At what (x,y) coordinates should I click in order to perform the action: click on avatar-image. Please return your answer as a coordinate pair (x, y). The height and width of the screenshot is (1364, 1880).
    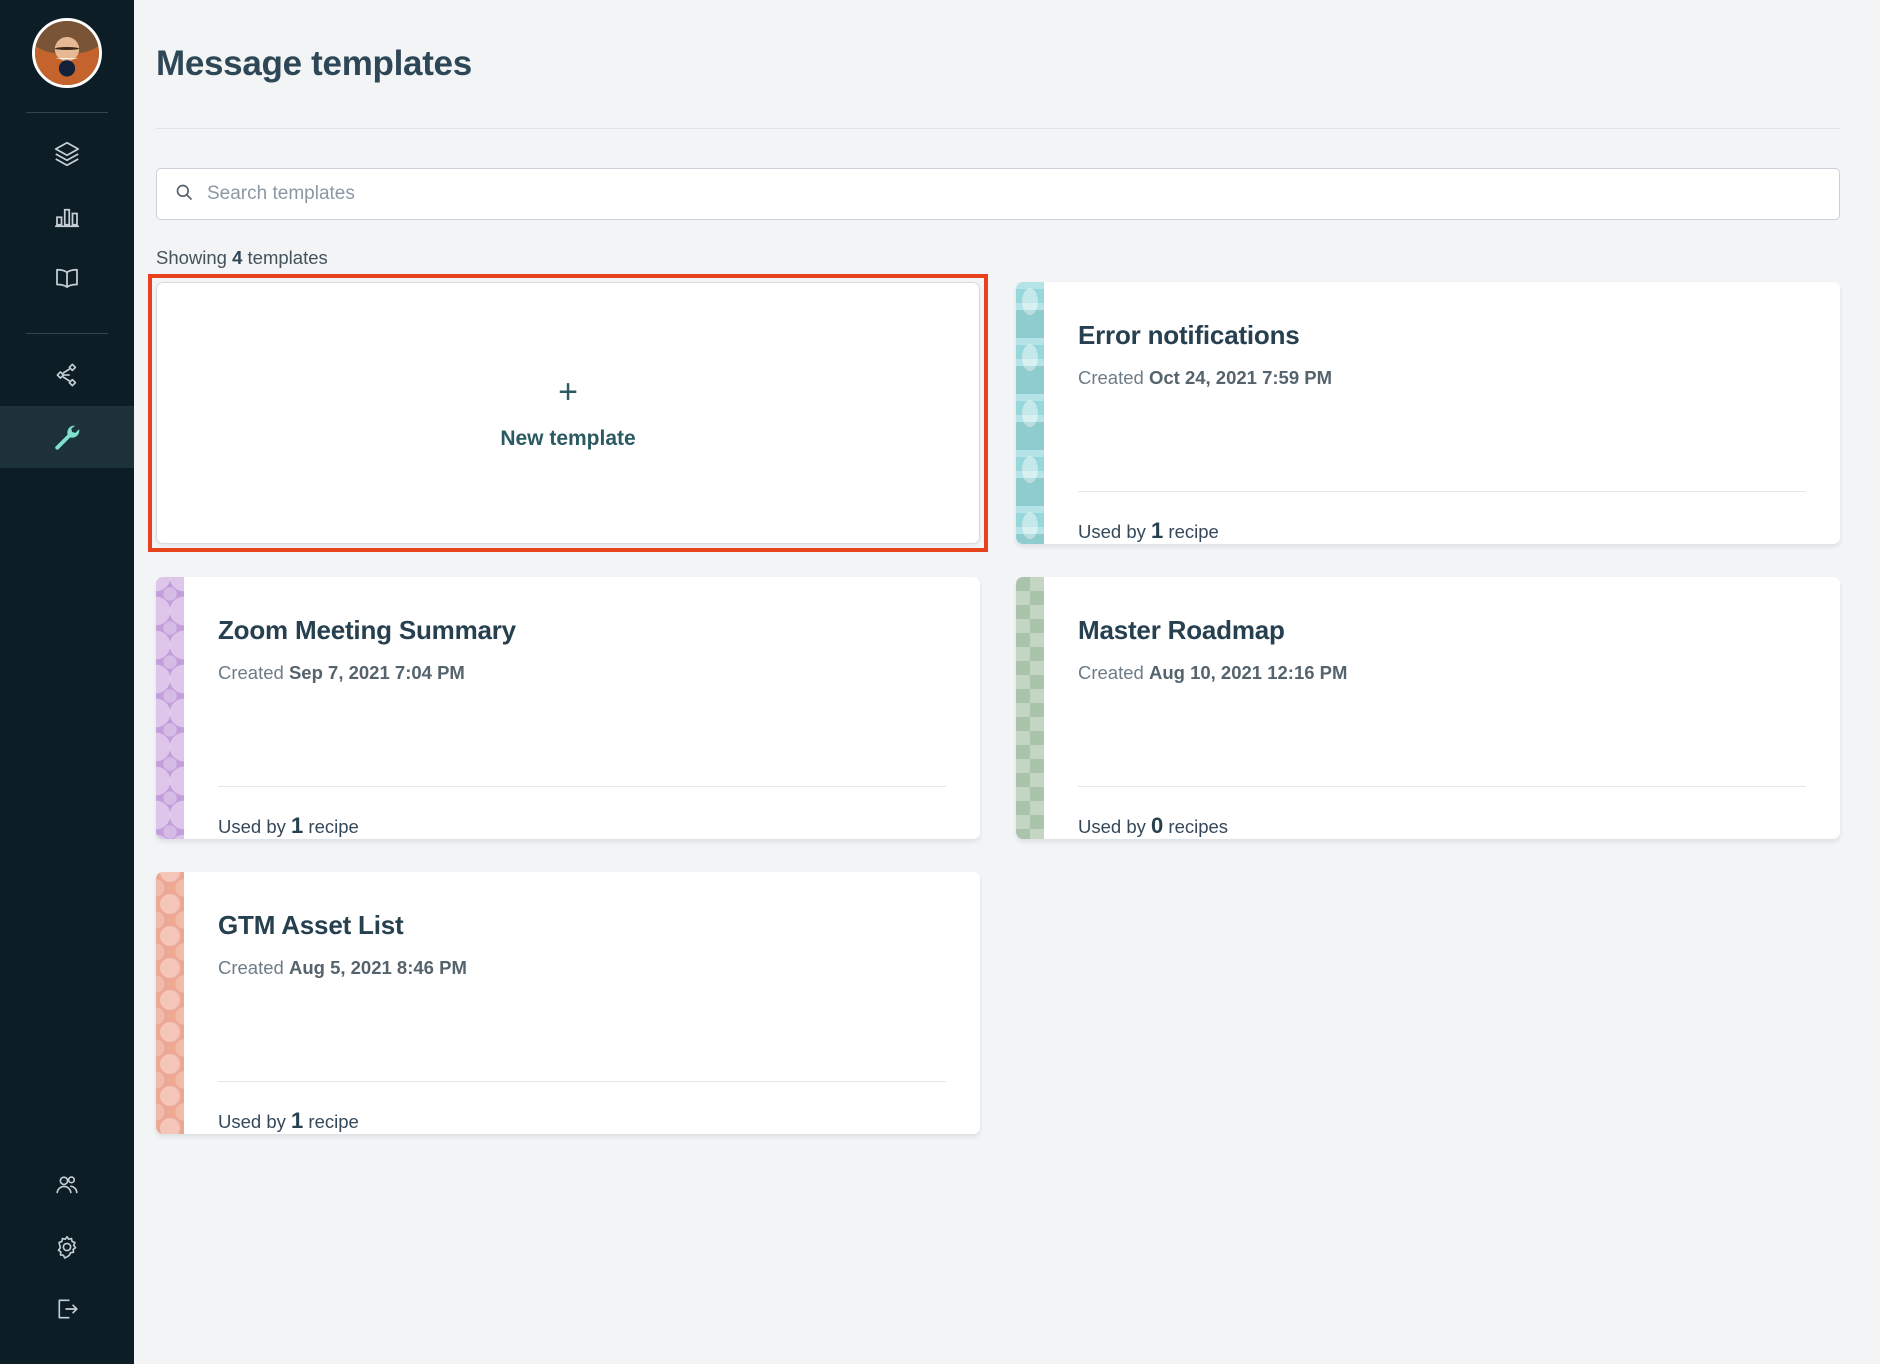
    Looking at the image, I should click on (67, 53).